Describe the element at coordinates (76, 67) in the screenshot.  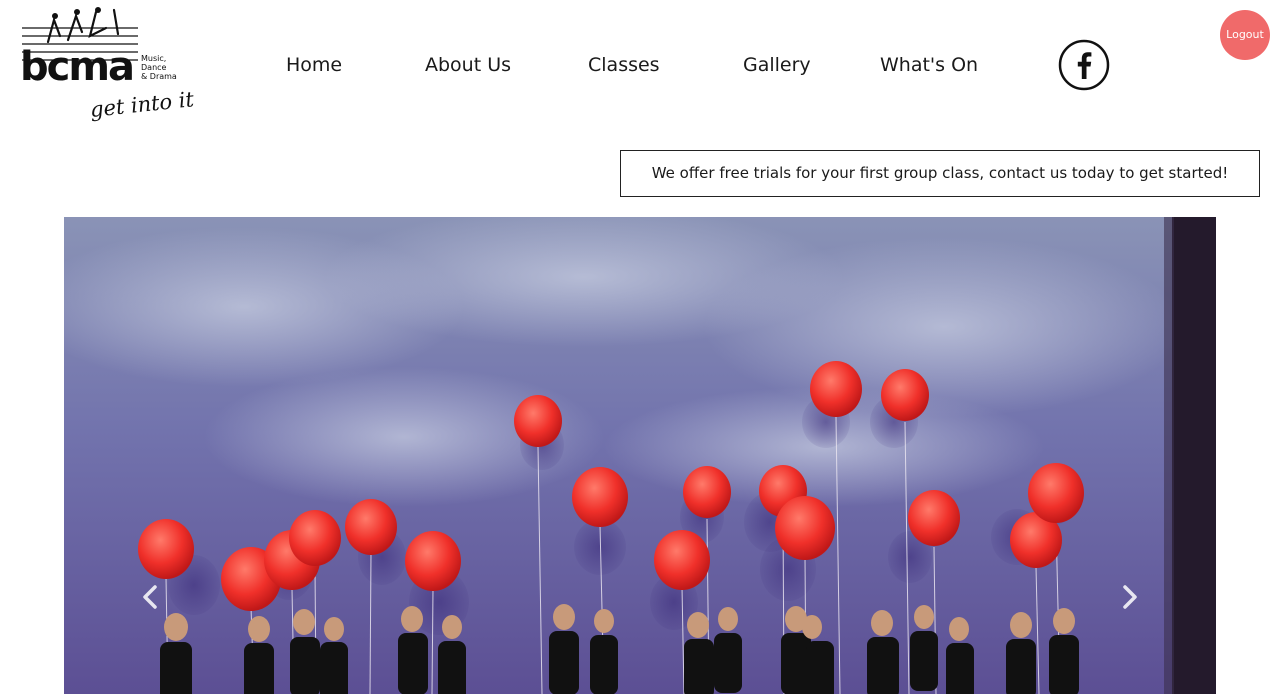
I see `logo-wordmark: bcma` at that location.